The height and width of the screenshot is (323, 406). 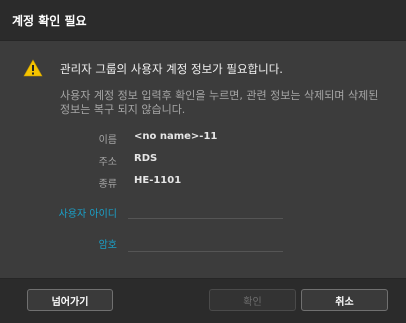 I want to click on dialog-title: 계정 확인 필요, so click(x=49, y=21).